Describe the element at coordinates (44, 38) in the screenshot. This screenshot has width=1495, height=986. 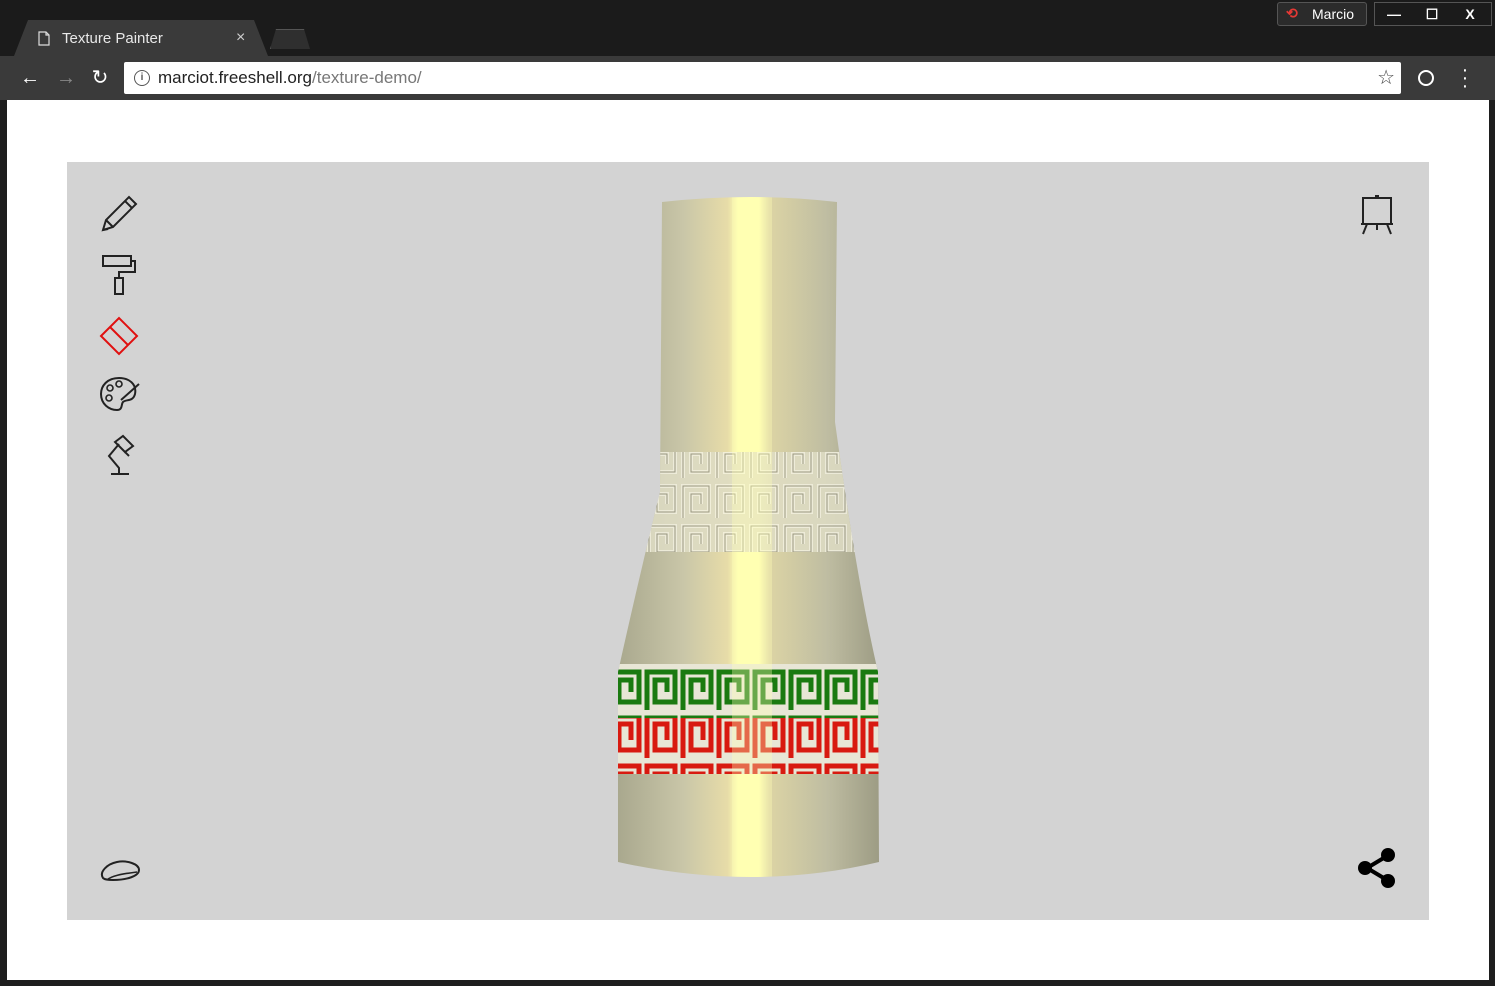
I see `page-icon` at that location.